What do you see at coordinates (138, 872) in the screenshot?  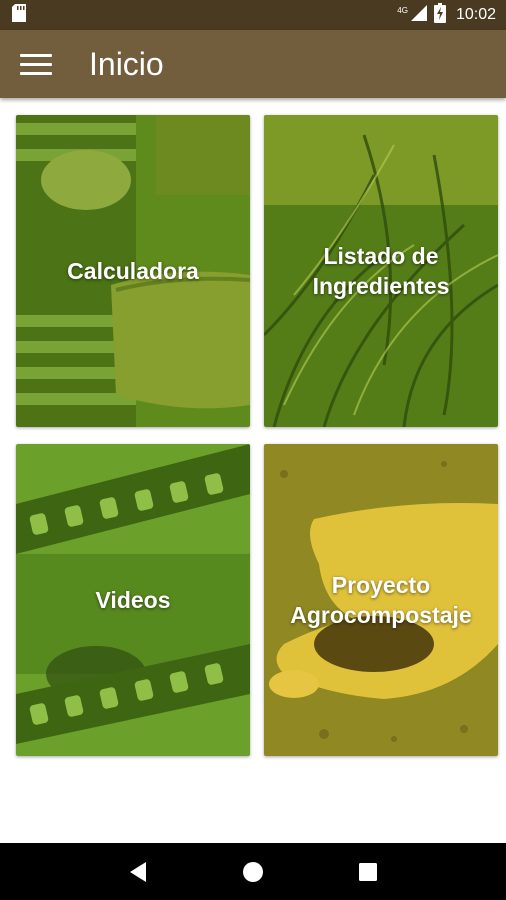 I see `back-icon` at bounding box center [138, 872].